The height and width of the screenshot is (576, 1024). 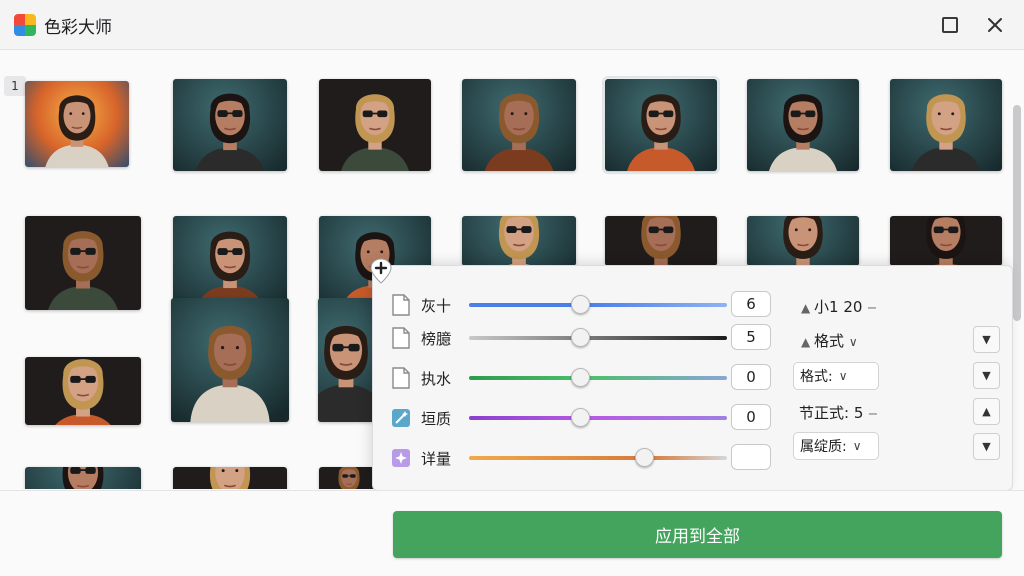 I want to click on slider-label: 垣质, so click(x=436, y=419).